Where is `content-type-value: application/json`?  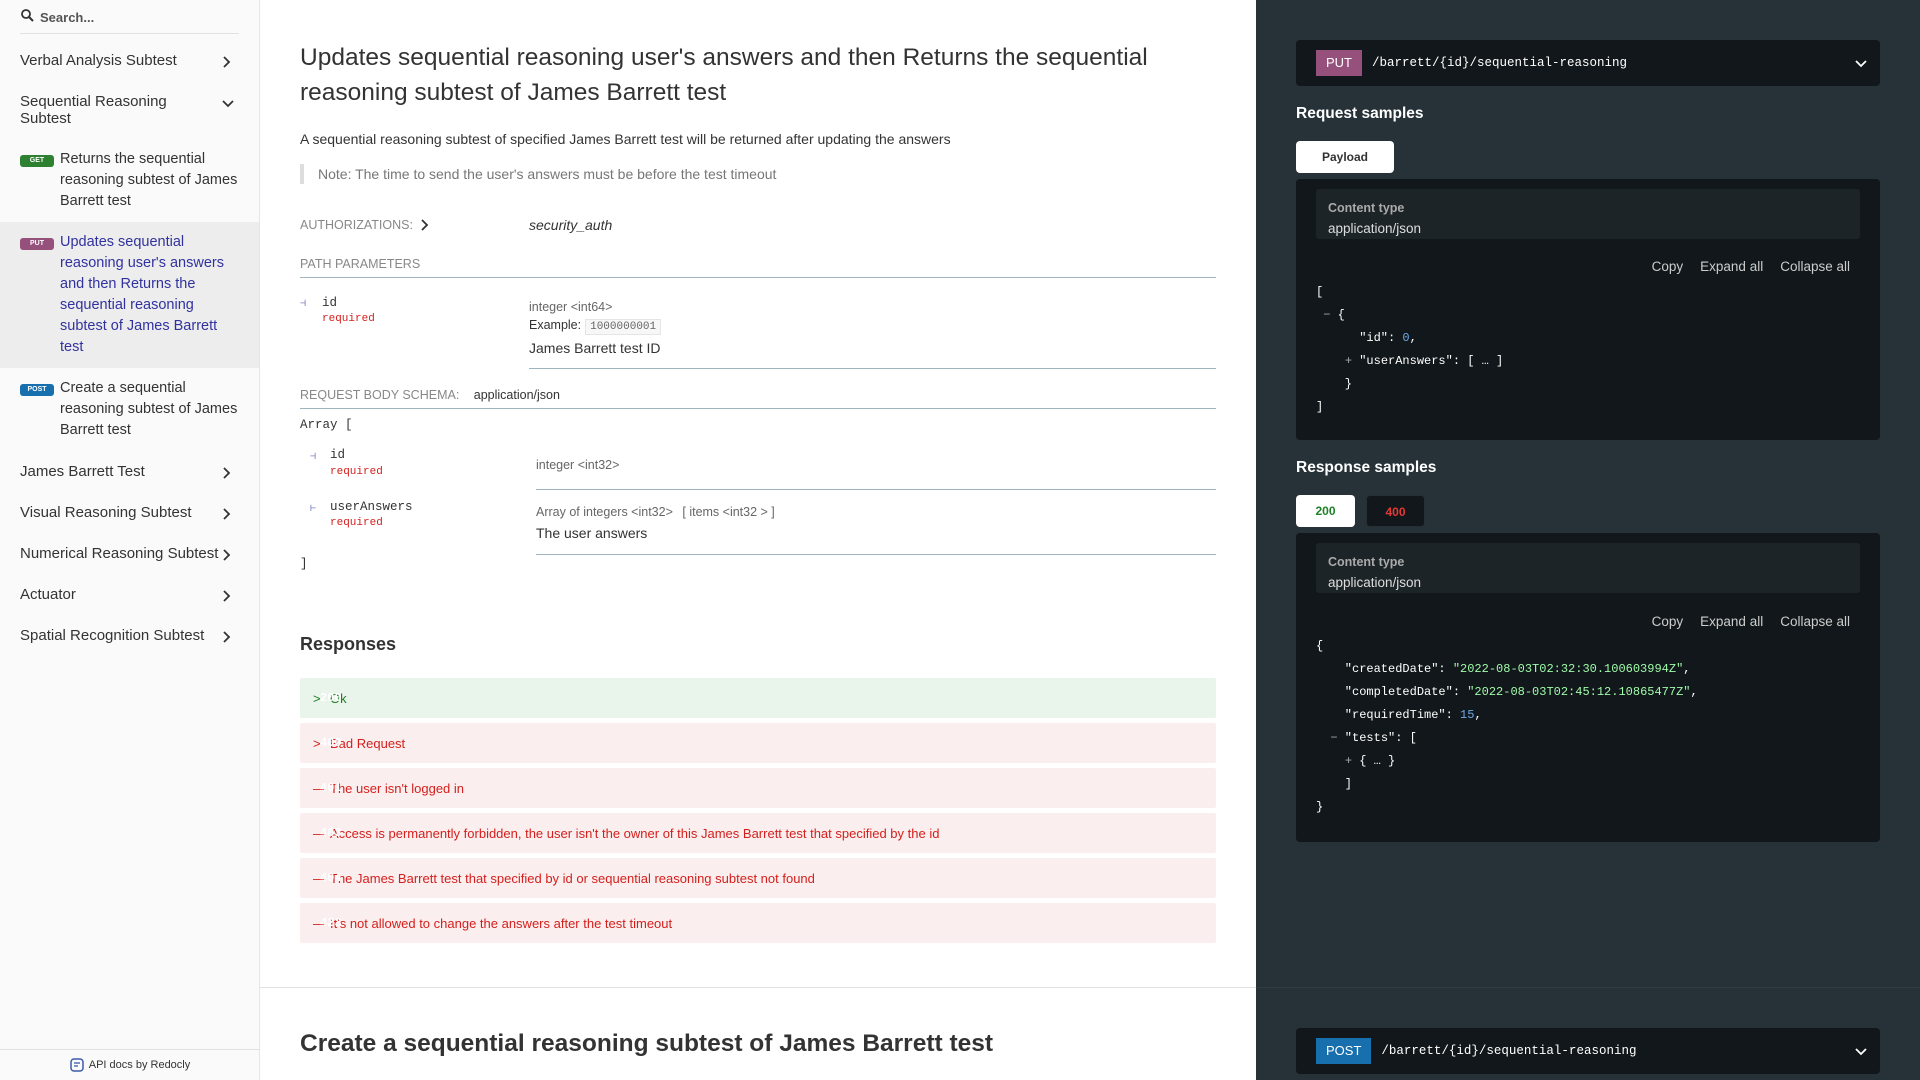 content-type-value: application/json is located at coordinates (1375, 582).